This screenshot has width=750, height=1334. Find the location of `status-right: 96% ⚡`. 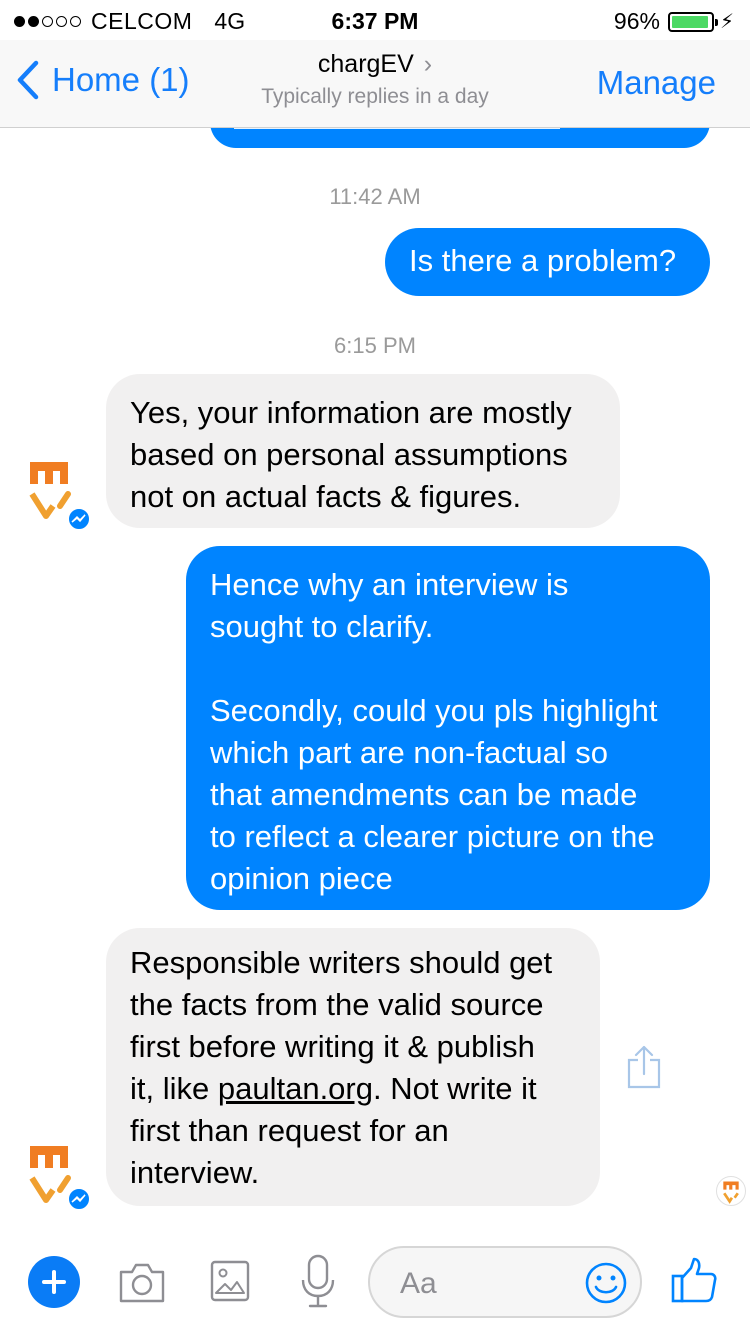

status-right: 96% ⚡ is located at coordinates (674, 21).